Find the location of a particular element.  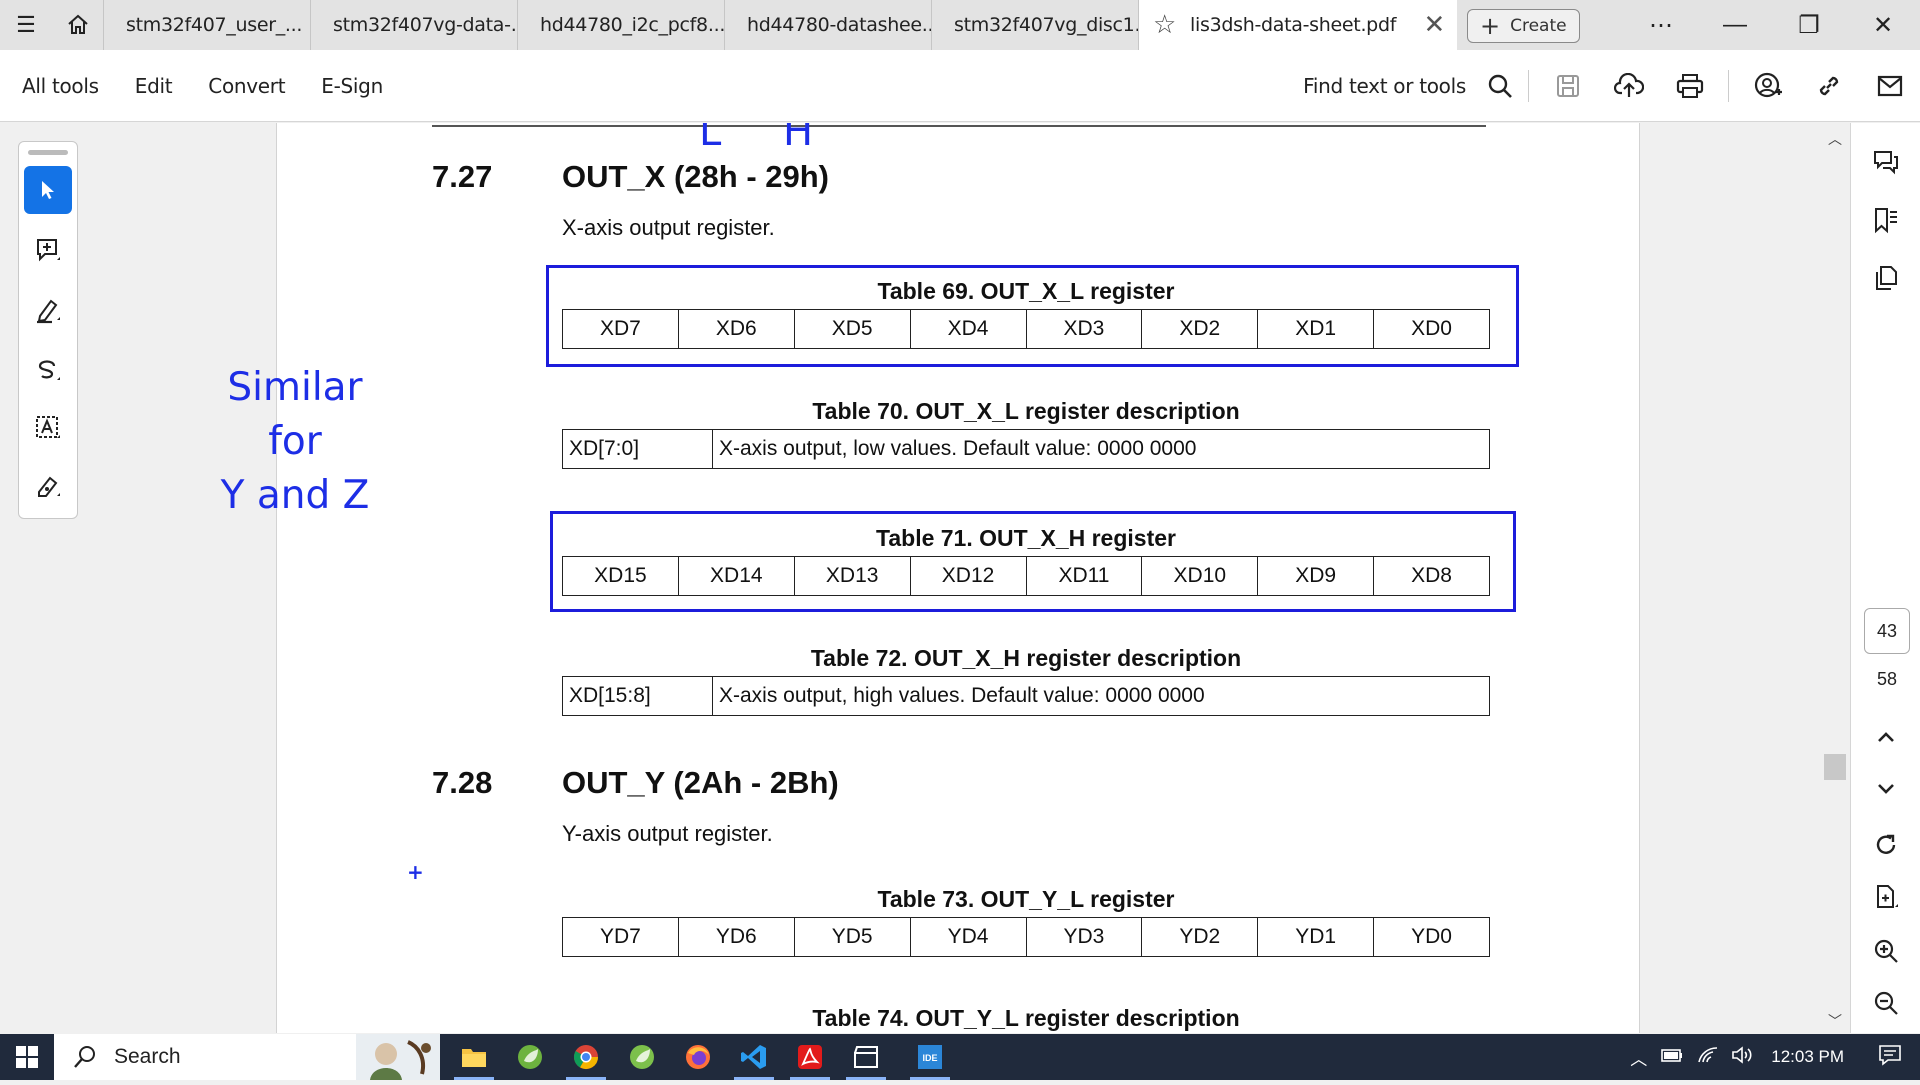

minimize-icon: — is located at coordinates (1735, 25).